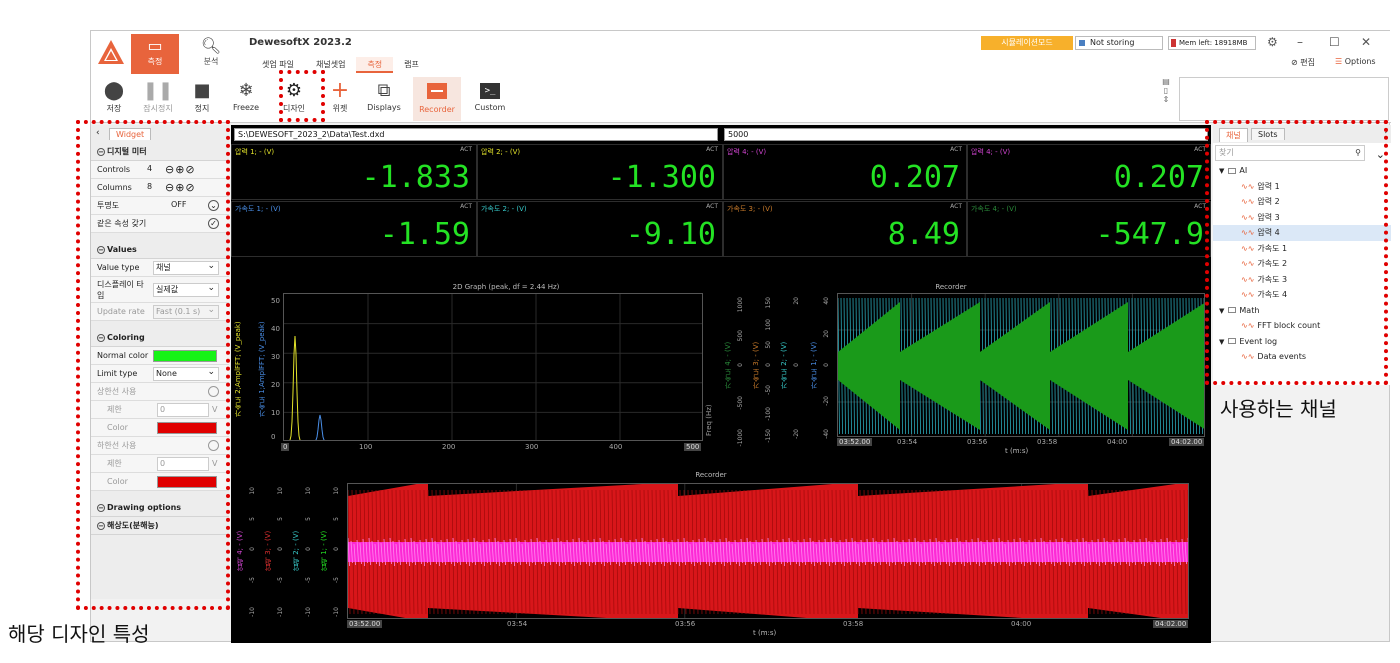  Describe the element at coordinates (155, 45) in the screenshot. I see `measure-icon: ▭` at that location.